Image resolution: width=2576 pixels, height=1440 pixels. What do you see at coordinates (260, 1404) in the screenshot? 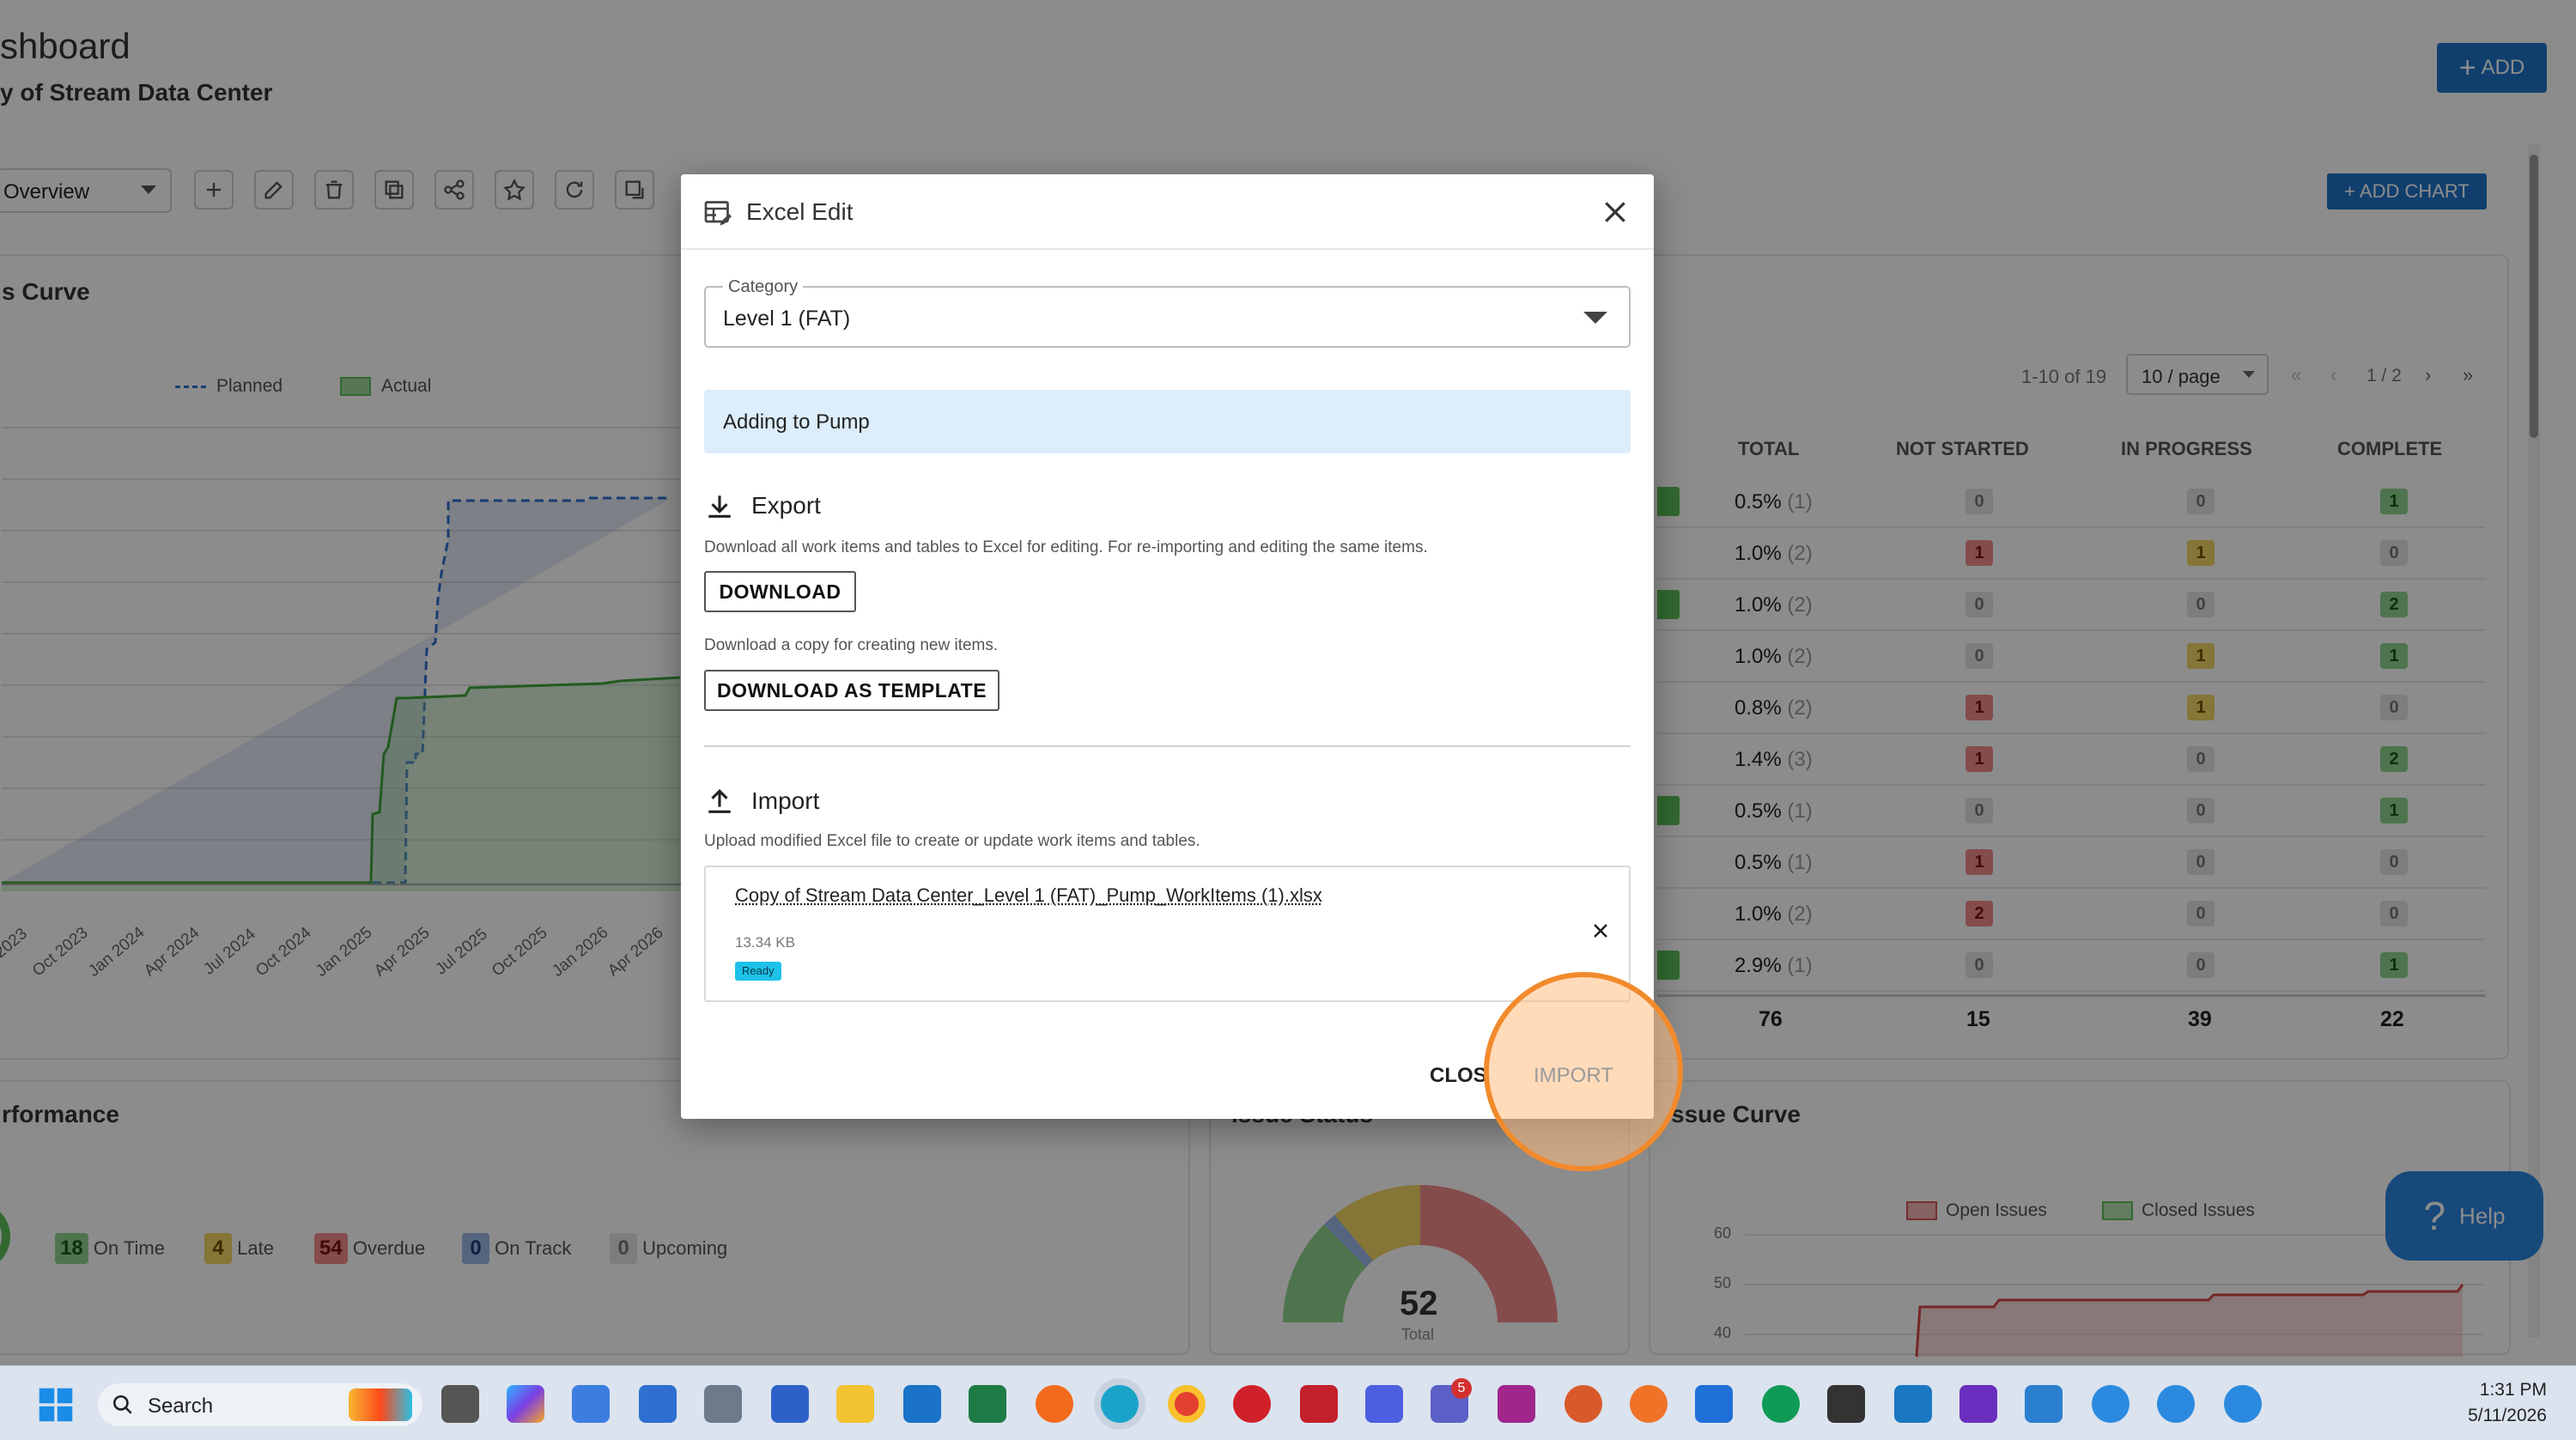
I see `taskbar-search: Search` at bounding box center [260, 1404].